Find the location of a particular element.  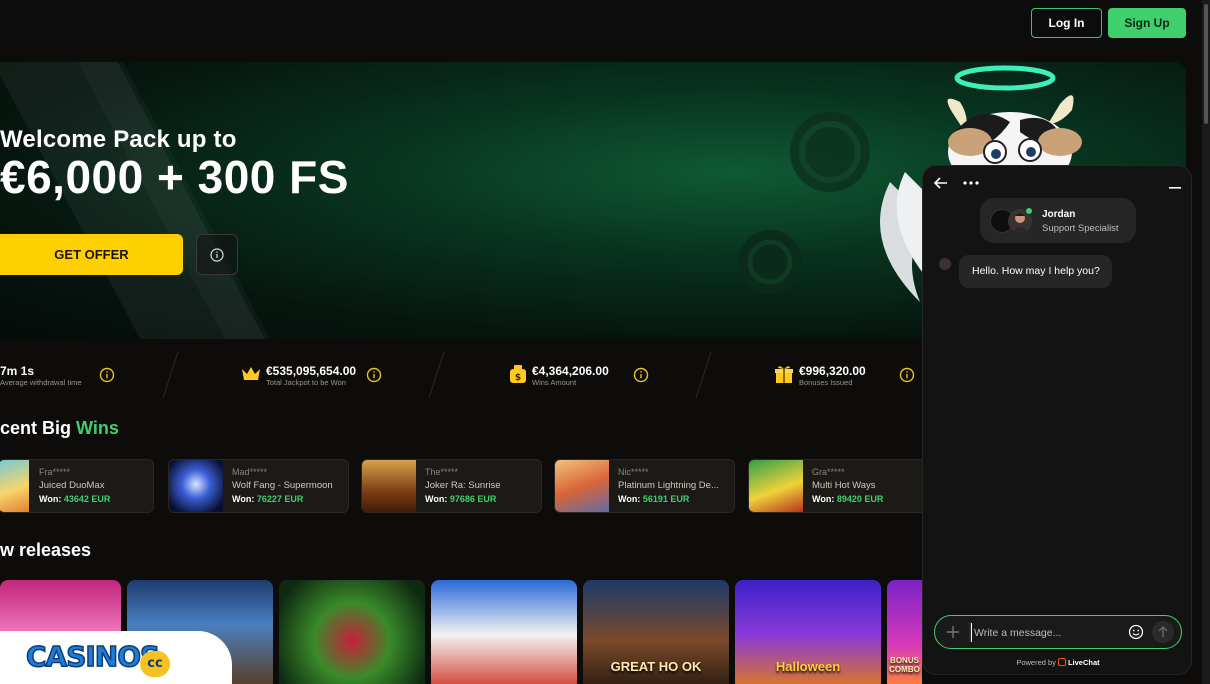

login-button: Log In is located at coordinates (1066, 23).